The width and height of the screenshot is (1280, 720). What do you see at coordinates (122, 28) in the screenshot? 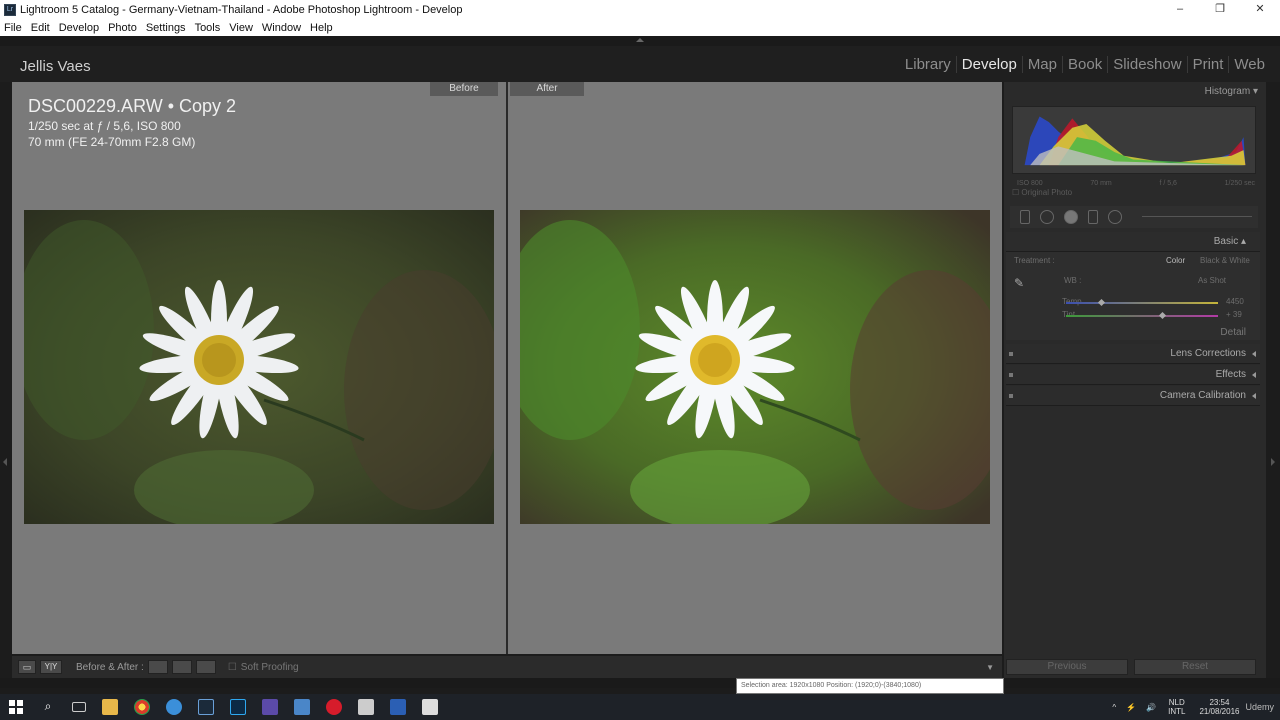
I see `menu-photo: Photo` at bounding box center [122, 28].